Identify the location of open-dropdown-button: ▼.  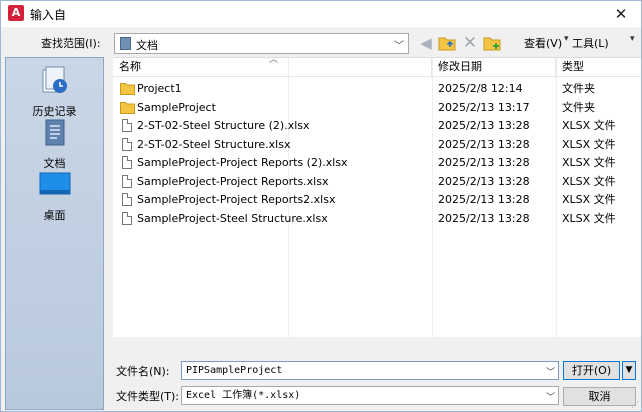
(629, 370).